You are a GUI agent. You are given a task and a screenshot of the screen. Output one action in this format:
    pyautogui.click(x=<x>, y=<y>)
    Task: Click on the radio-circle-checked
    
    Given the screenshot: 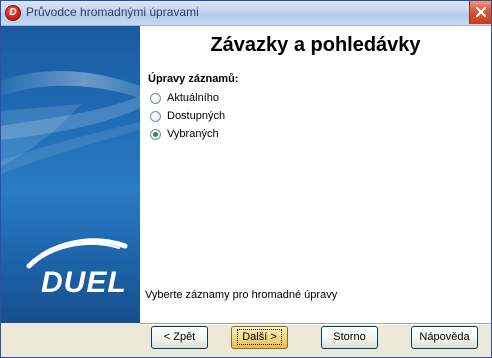 What is the action you would take?
    pyautogui.click(x=155, y=134)
    